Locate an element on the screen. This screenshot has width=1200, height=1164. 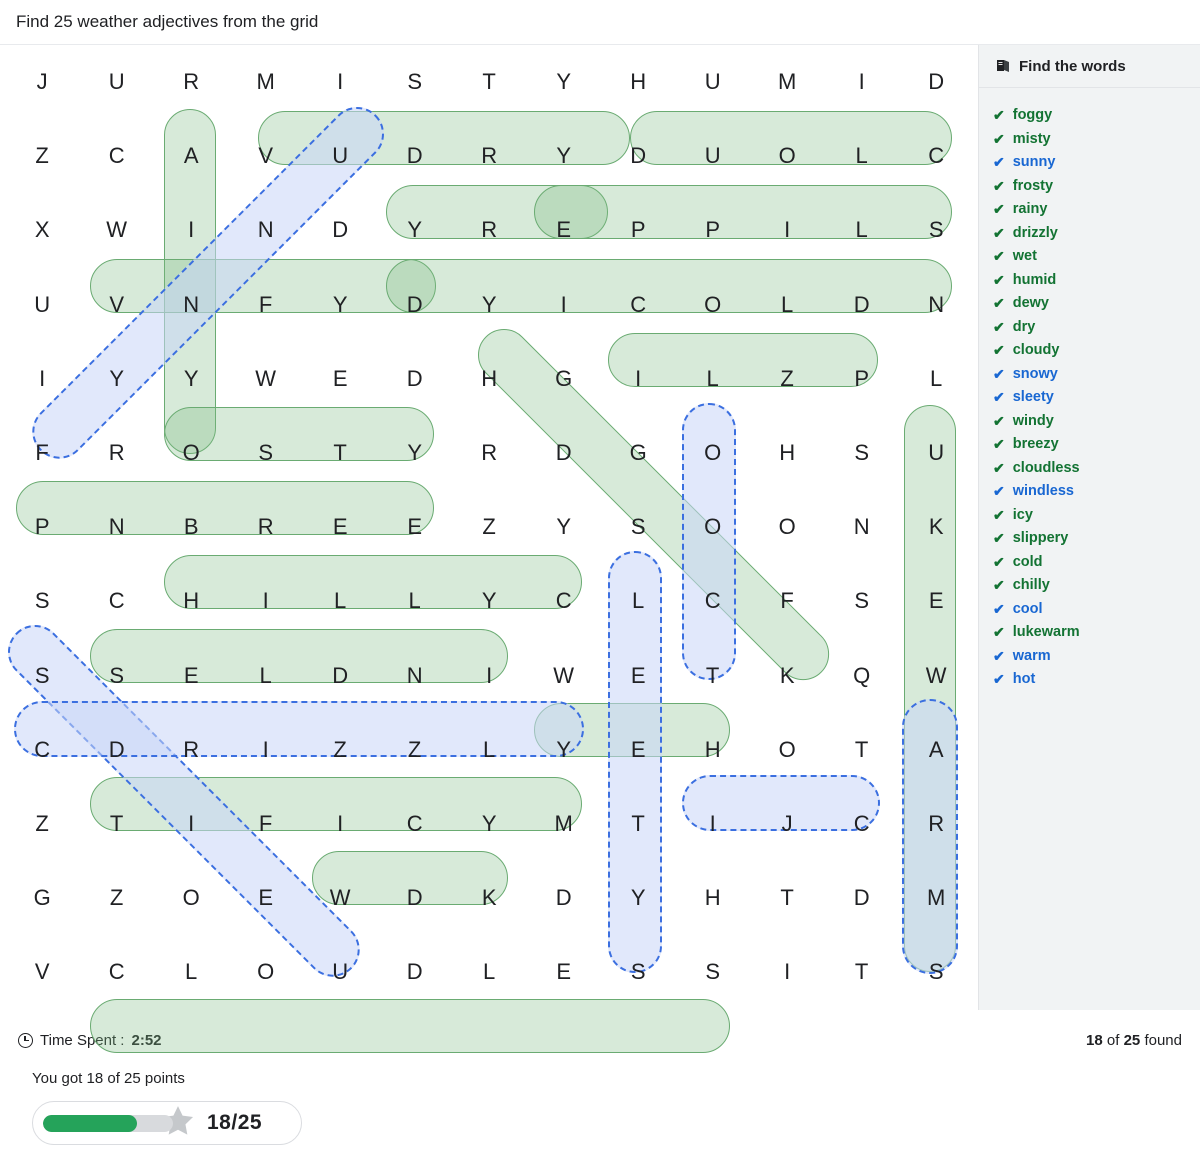
word-list-item: ✔ misty is located at coordinates (1096, 139).